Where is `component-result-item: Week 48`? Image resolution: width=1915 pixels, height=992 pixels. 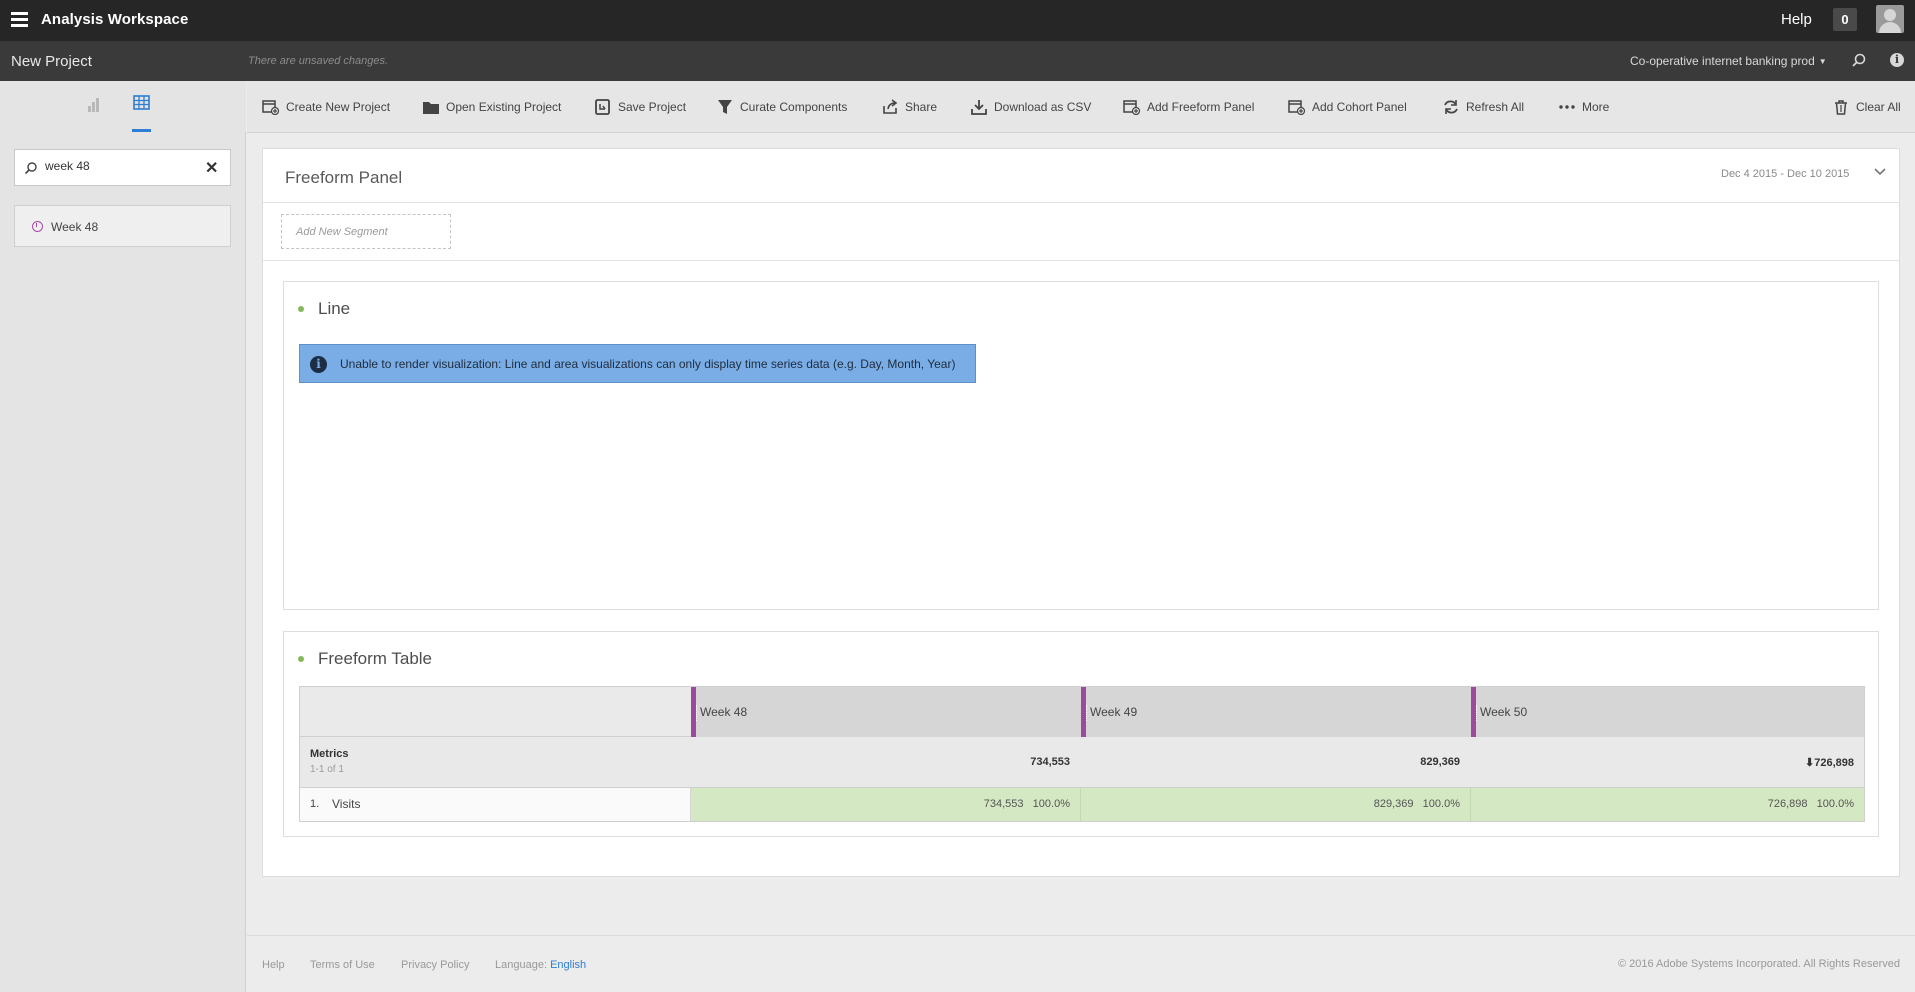 component-result-item: Week 48 is located at coordinates (122, 226).